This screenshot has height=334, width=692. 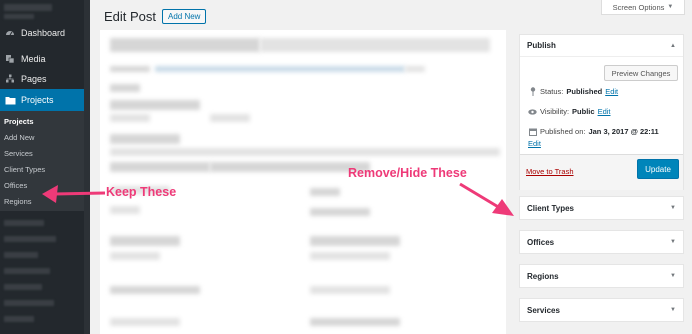 What do you see at coordinates (541, 242) in the screenshot?
I see `offices-title: Offices` at bounding box center [541, 242].